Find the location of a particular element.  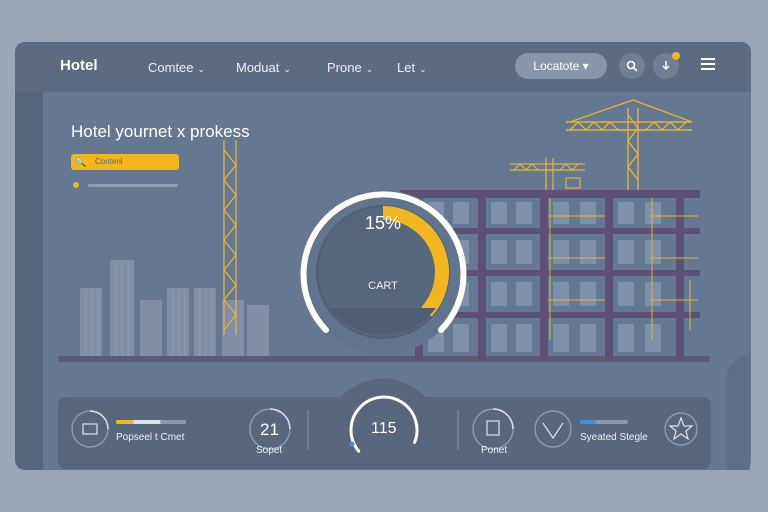

widget-value-2: 21 is located at coordinates (269, 429).